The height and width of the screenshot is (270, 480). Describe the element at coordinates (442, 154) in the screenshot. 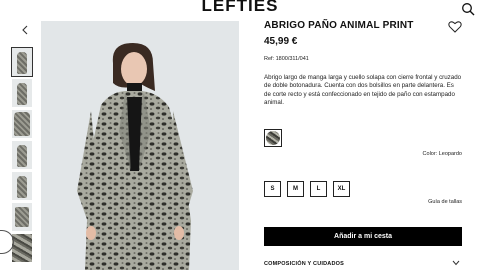

I see `color-label: Color: Leopardo` at that location.